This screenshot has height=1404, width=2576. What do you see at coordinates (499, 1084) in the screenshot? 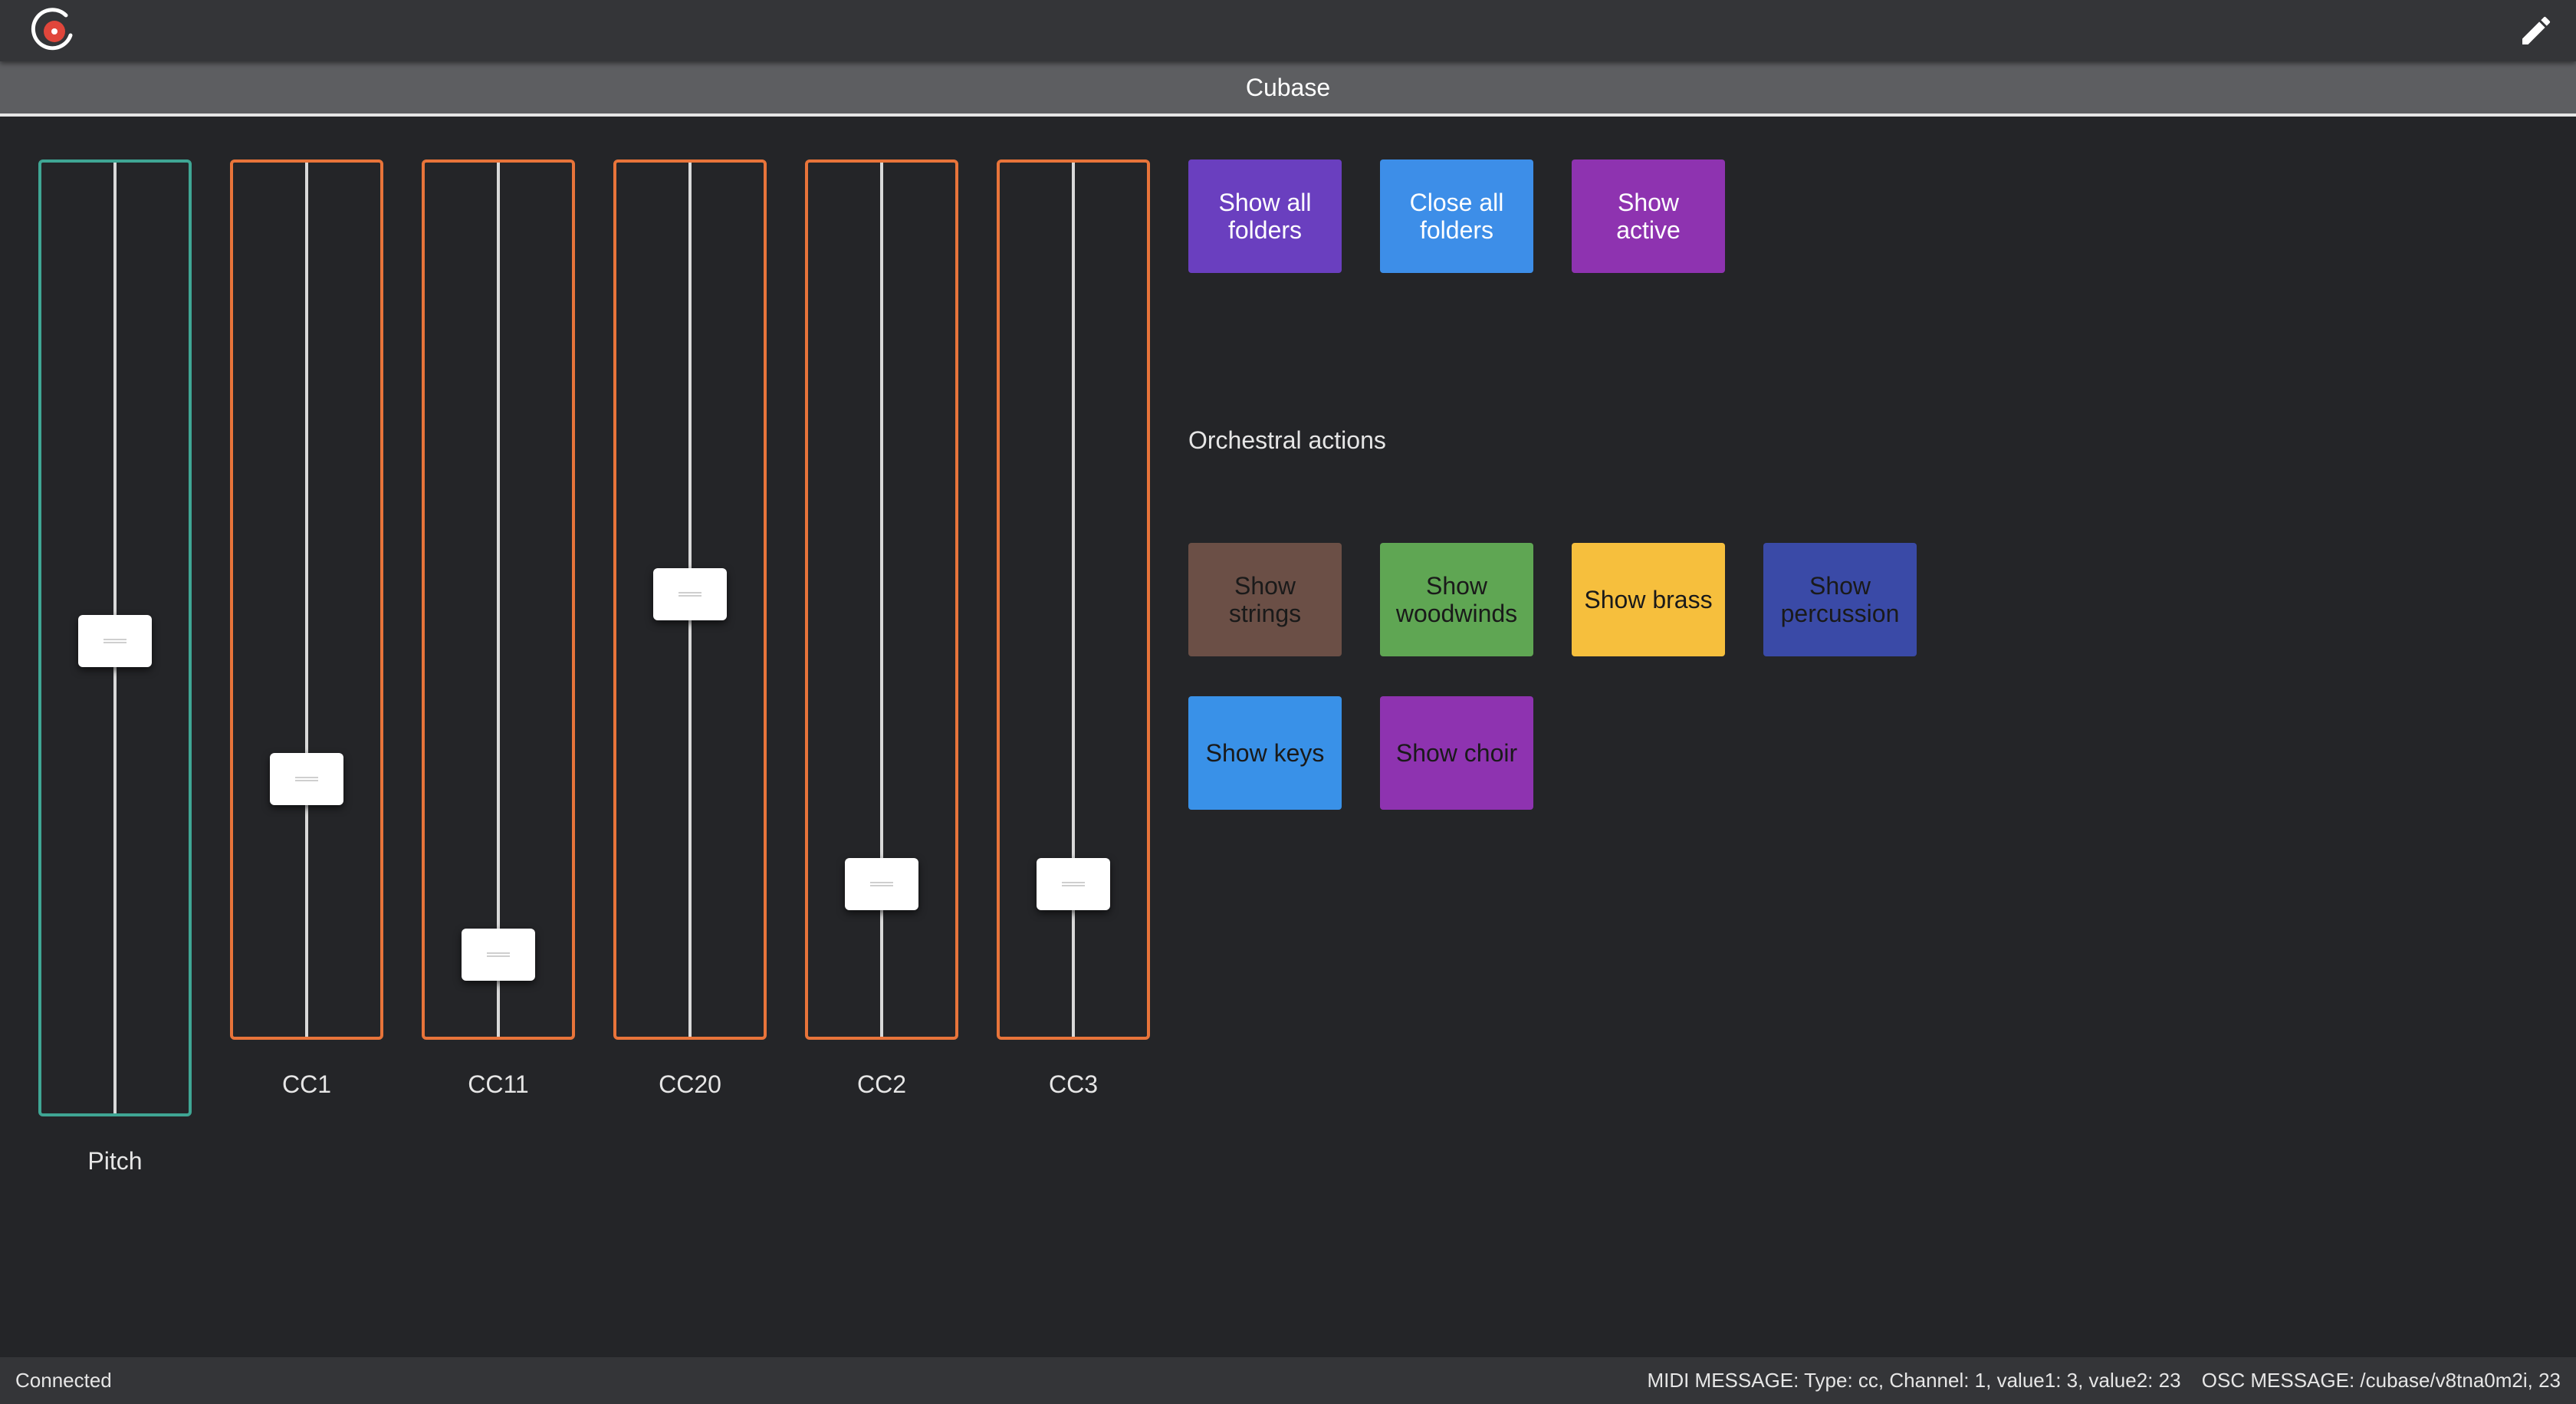
I see `fader-label: CC11` at bounding box center [499, 1084].